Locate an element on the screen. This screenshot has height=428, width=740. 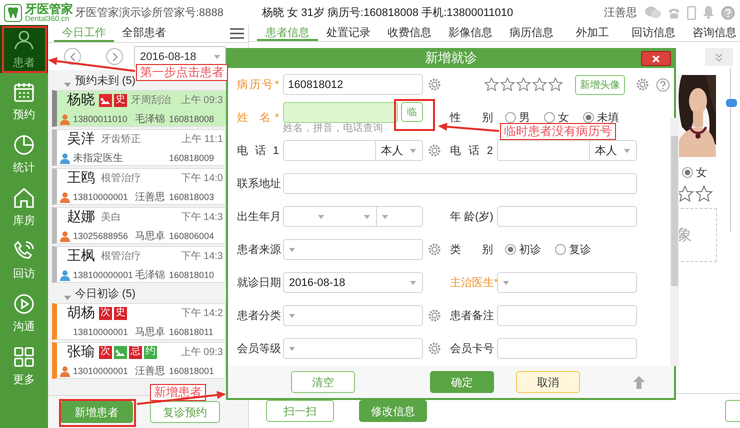
expand-button is located at coordinates (719, 57).